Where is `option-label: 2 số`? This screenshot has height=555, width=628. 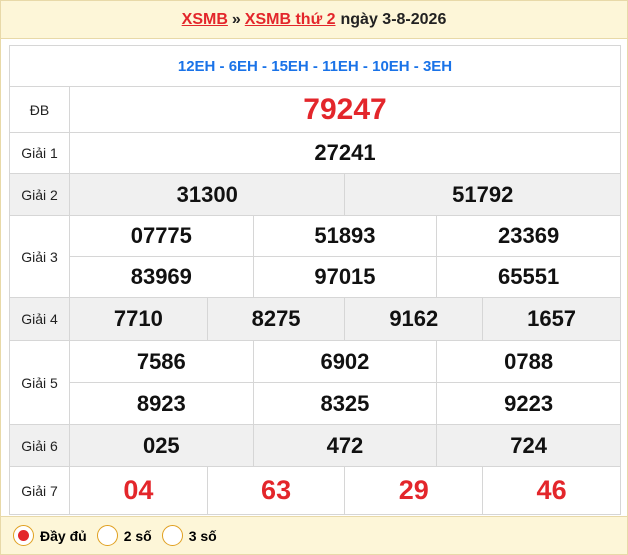 option-label: 2 số is located at coordinates (137, 535).